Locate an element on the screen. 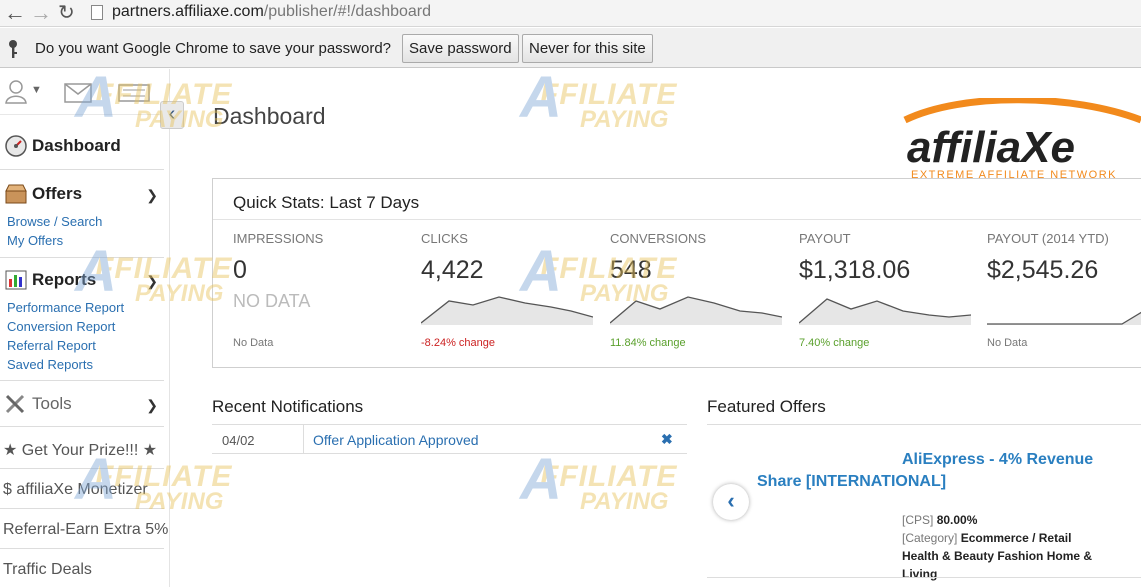 The height and width of the screenshot is (587, 1141). link-referral-report: Referral Report is located at coordinates (62, 345).